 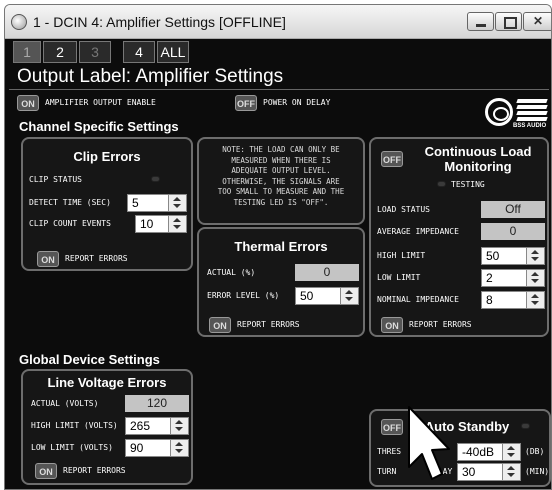 I want to click on continuous-load-title: Continuous Load Monitoring, so click(x=478, y=159).